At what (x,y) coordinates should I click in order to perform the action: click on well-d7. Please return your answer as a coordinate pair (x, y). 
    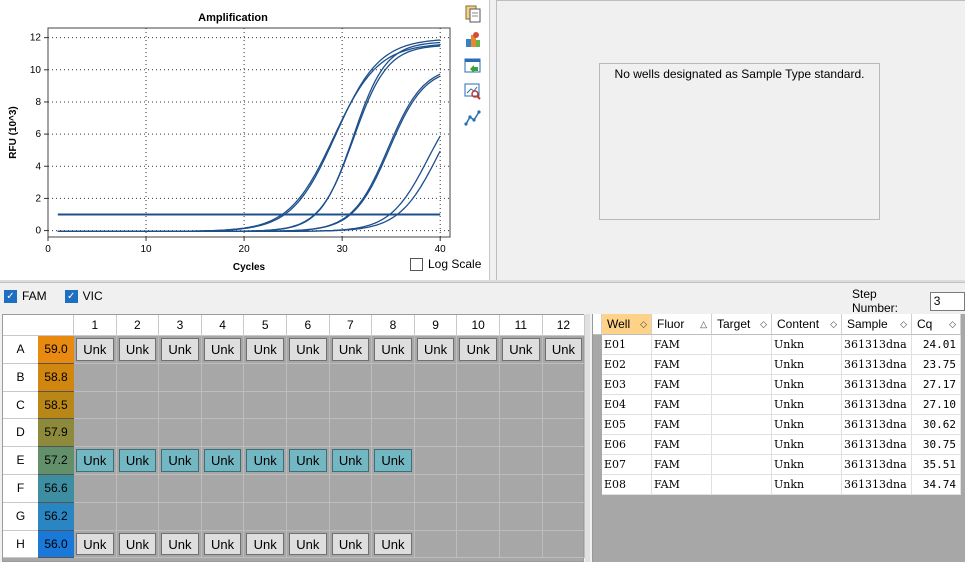
    Looking at the image, I should click on (351, 433).